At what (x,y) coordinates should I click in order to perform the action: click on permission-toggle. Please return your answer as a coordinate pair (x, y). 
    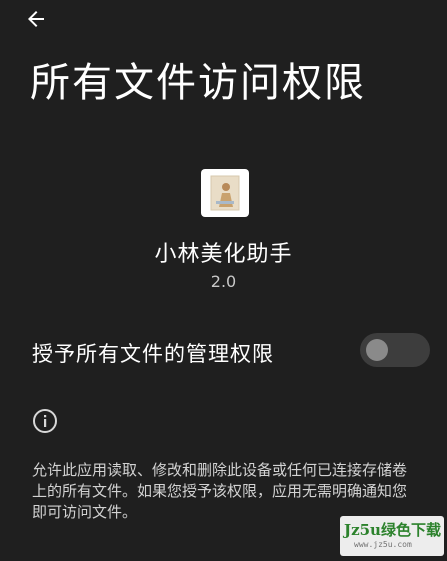
    Looking at the image, I should click on (395, 350).